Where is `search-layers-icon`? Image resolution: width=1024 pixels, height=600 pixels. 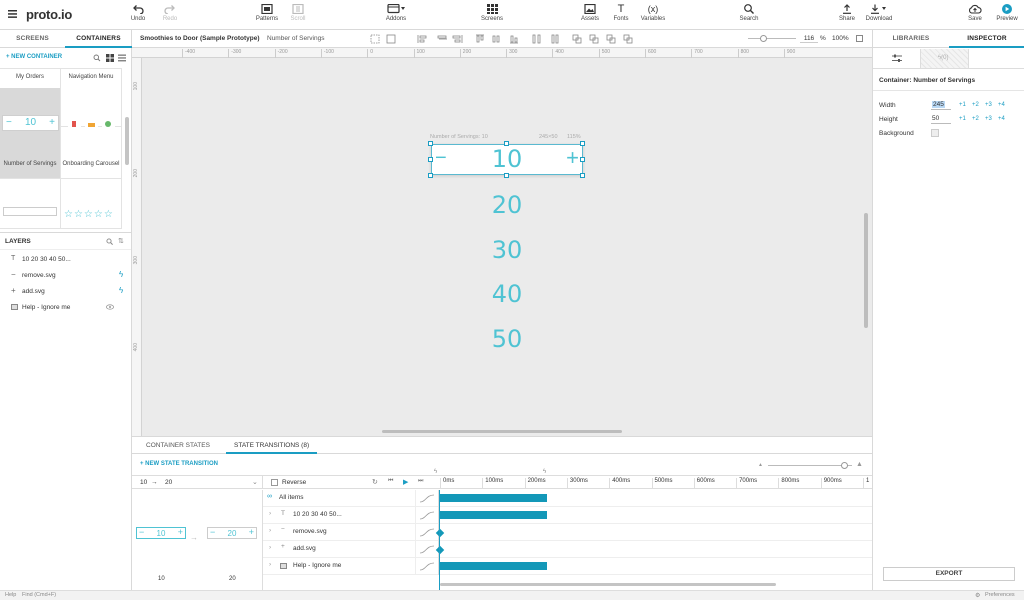
search-layers-icon is located at coordinates (109, 241).